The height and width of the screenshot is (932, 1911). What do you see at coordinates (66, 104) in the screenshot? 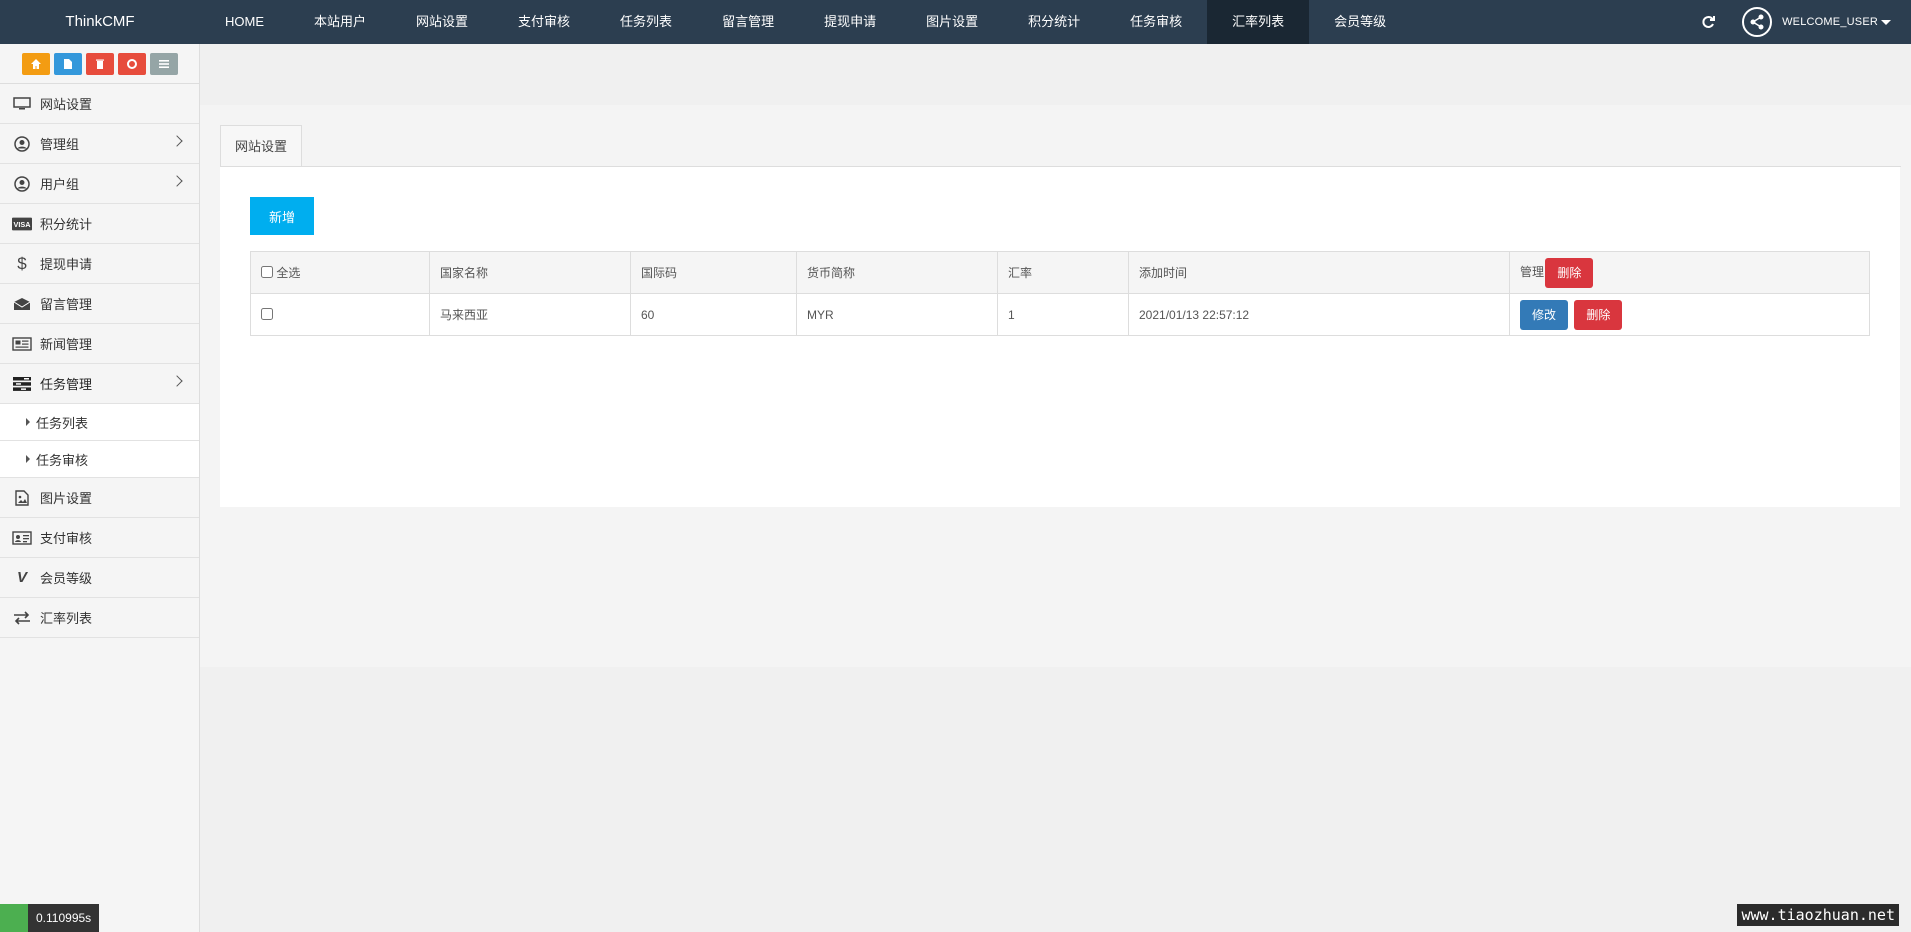
I see `sidebar-item-label: 网站设置` at bounding box center [66, 104].